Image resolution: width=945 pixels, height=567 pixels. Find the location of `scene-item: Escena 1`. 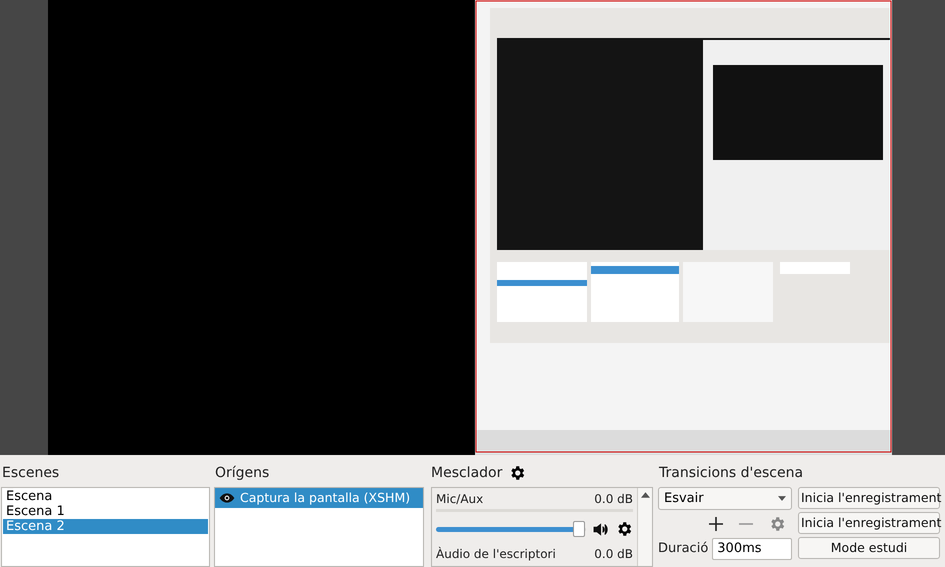

scene-item: Escena 1 is located at coordinates (105, 511).